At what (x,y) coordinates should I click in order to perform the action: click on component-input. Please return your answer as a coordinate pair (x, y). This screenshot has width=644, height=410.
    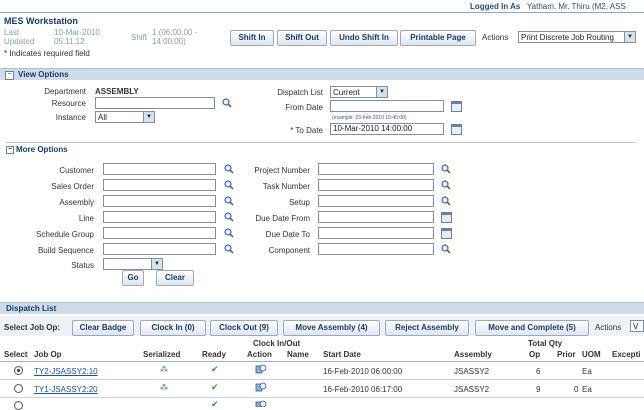
    Looking at the image, I should click on (376, 249).